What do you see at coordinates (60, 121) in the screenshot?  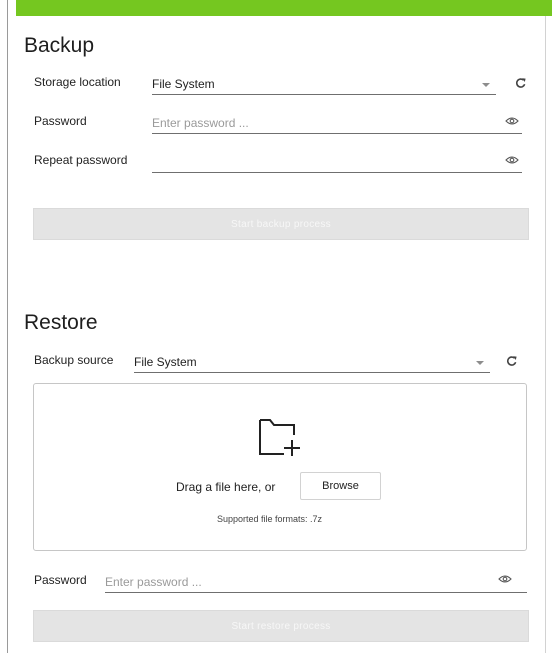 I see `password-label: Password` at bounding box center [60, 121].